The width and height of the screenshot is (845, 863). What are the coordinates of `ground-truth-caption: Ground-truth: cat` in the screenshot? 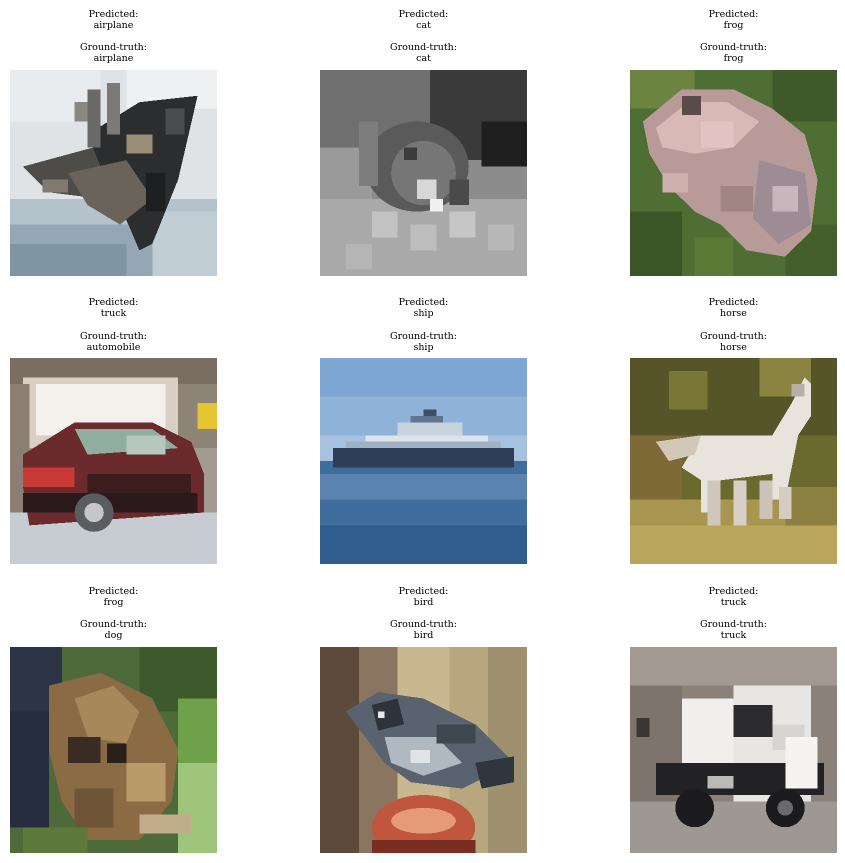 It's located at (423, 53).